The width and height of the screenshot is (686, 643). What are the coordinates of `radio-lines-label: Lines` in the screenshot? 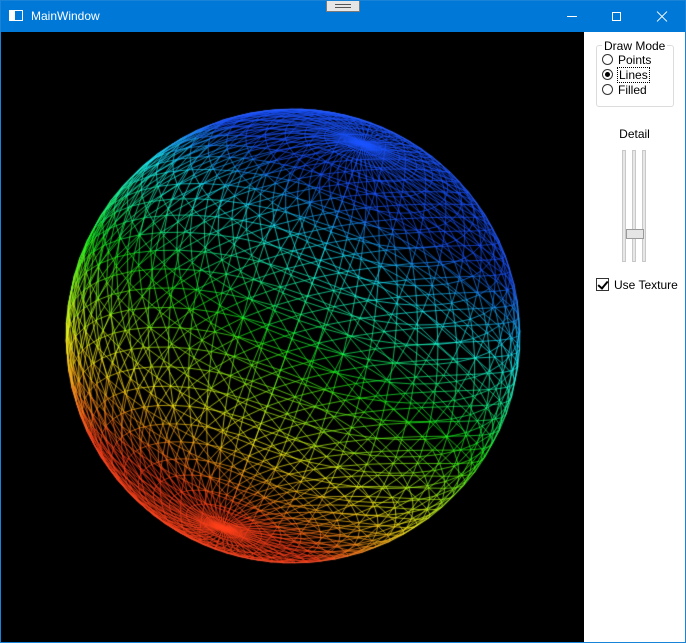 It's located at (633, 74).